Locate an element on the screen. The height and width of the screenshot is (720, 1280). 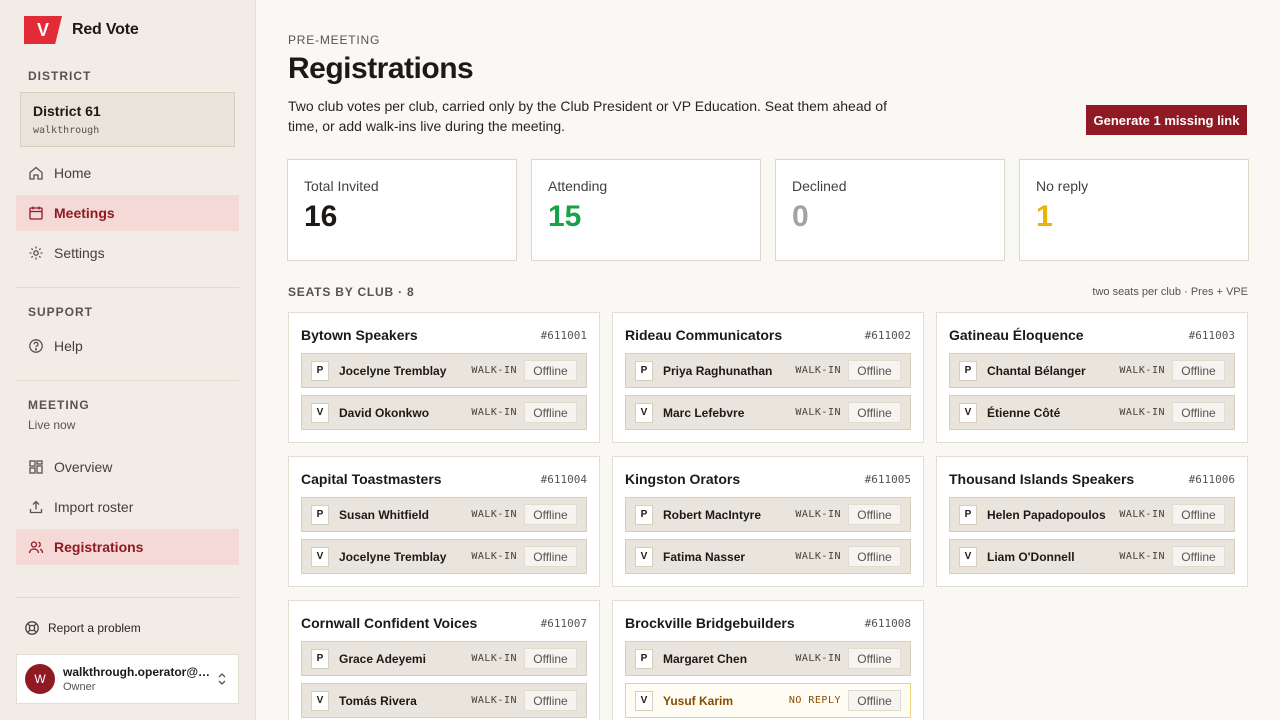
seat-holder-name: Étienne Côté is located at coordinates (1024, 412).